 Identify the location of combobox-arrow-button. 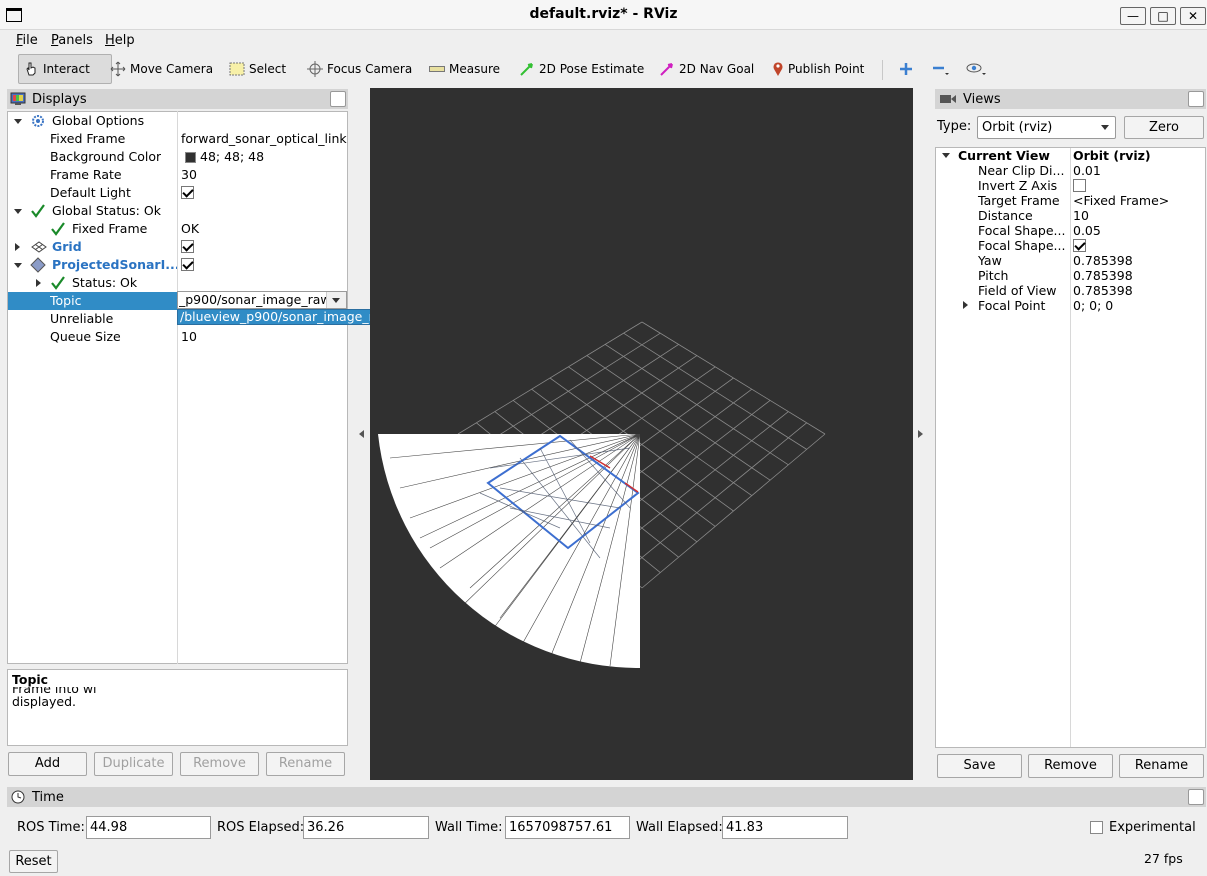
(336, 300).